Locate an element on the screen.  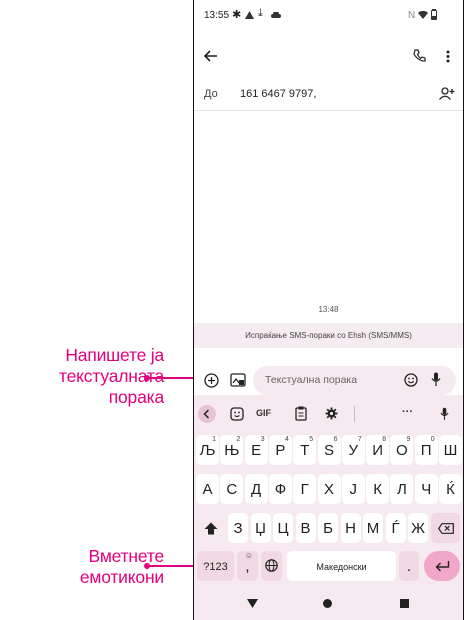
key-label: С is located at coordinates (232, 489).